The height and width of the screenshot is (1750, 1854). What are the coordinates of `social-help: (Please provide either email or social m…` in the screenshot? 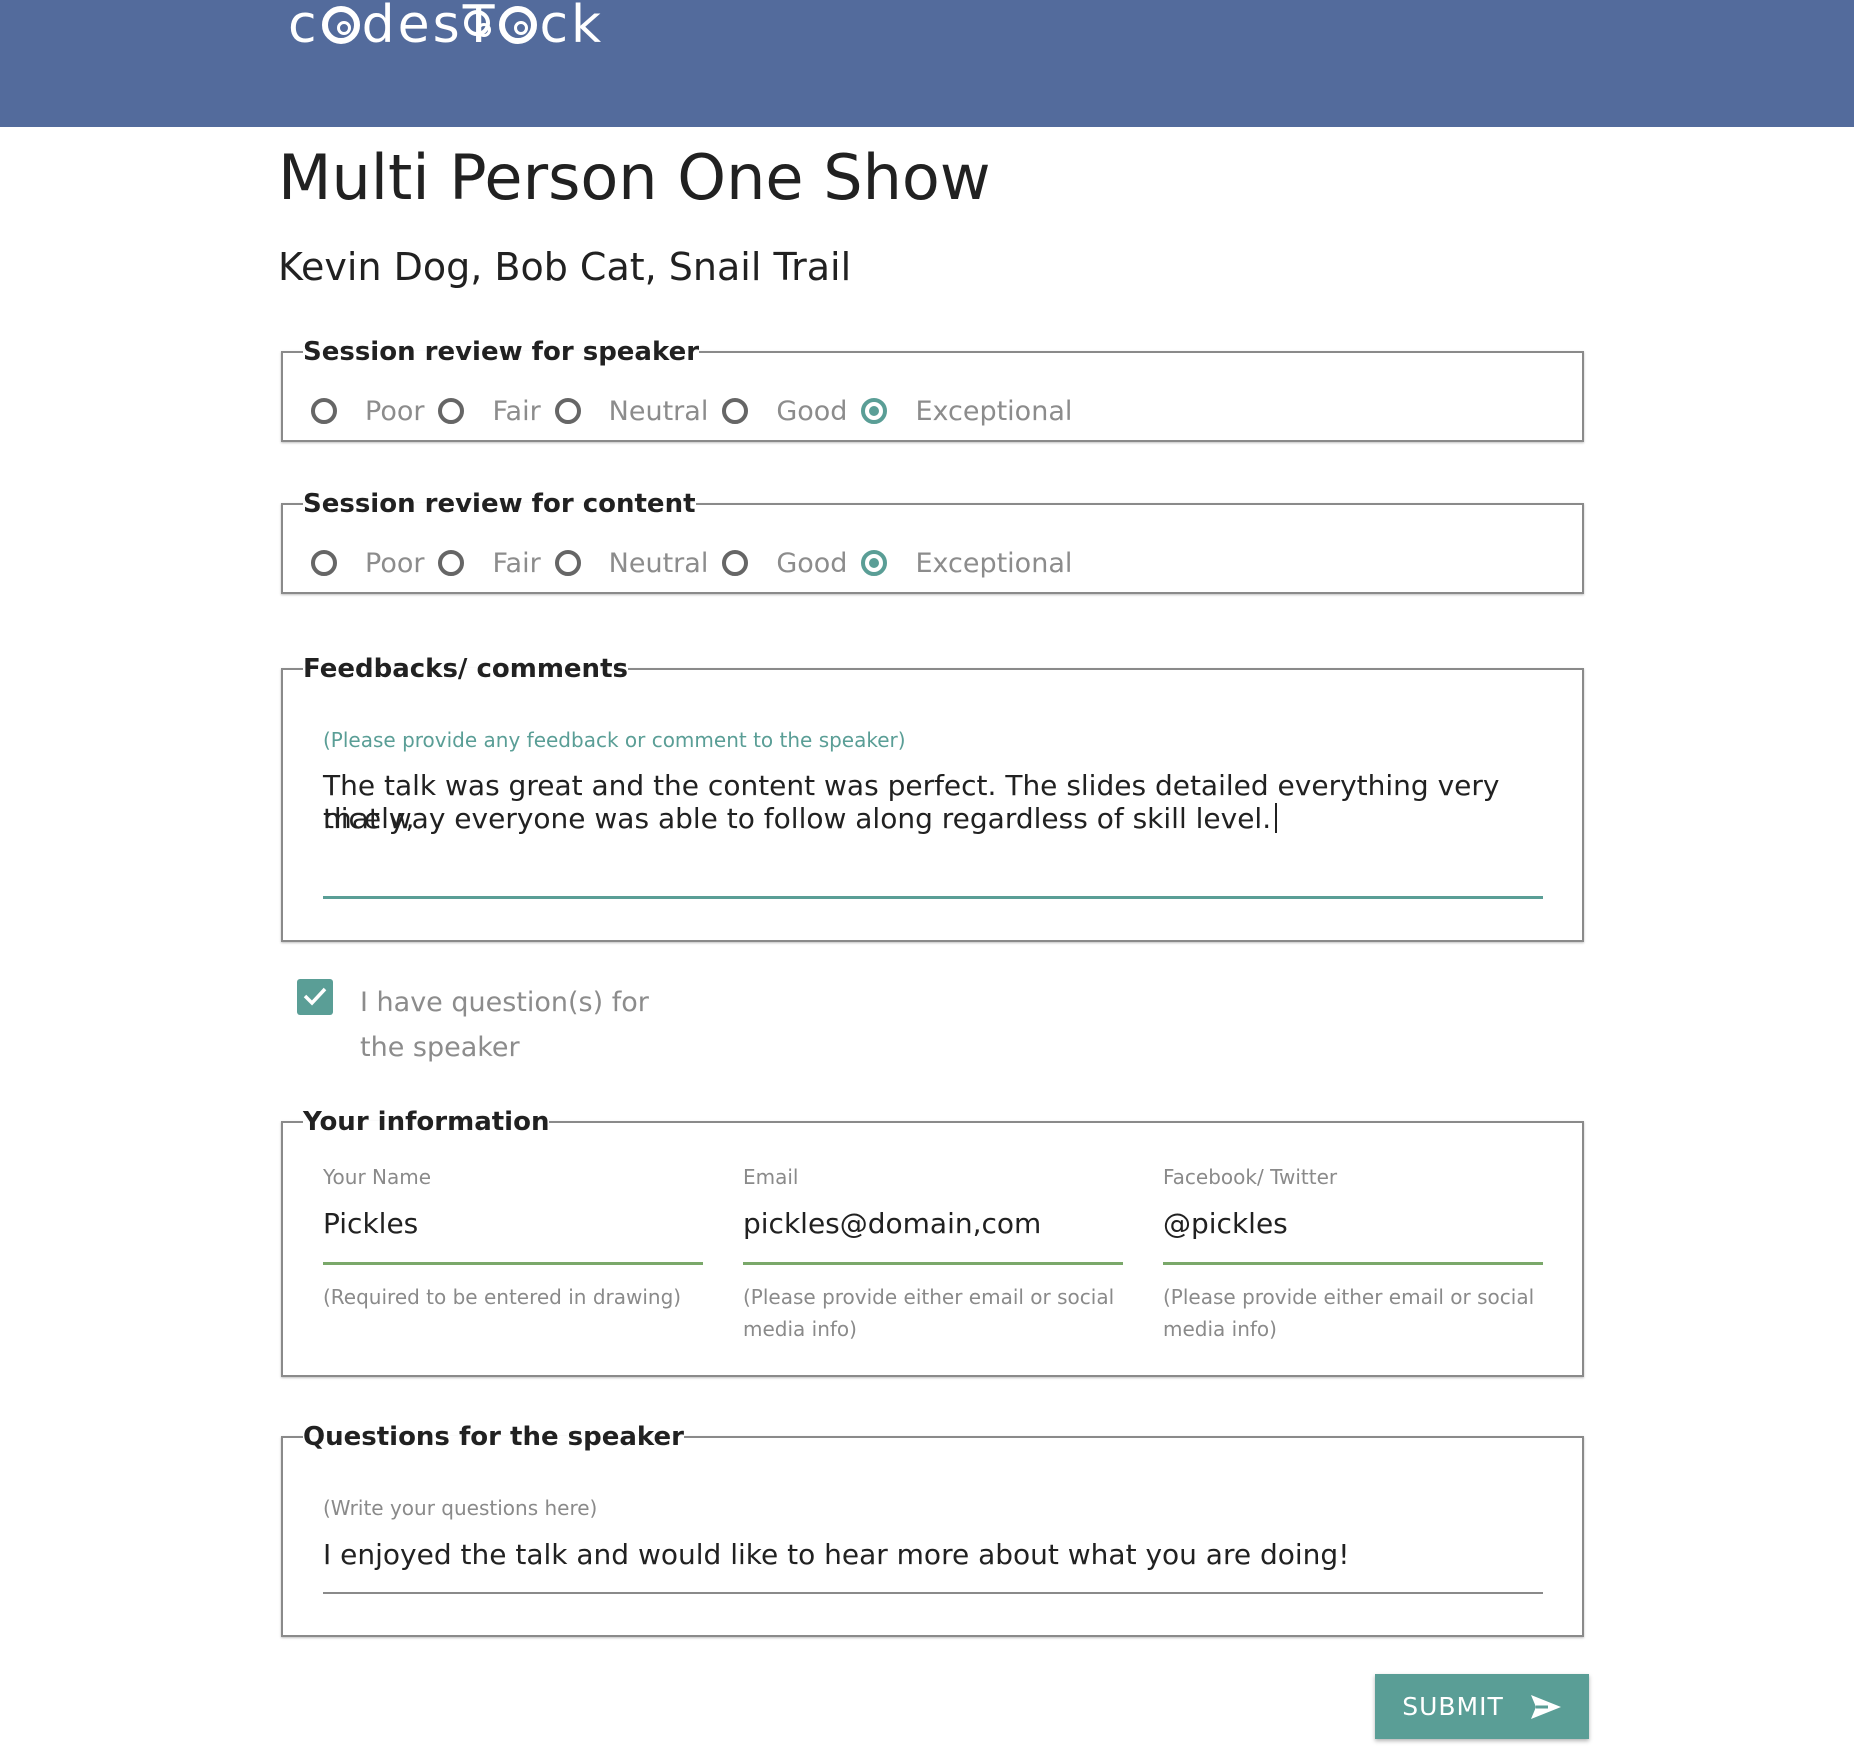 It's located at (1349, 1313).